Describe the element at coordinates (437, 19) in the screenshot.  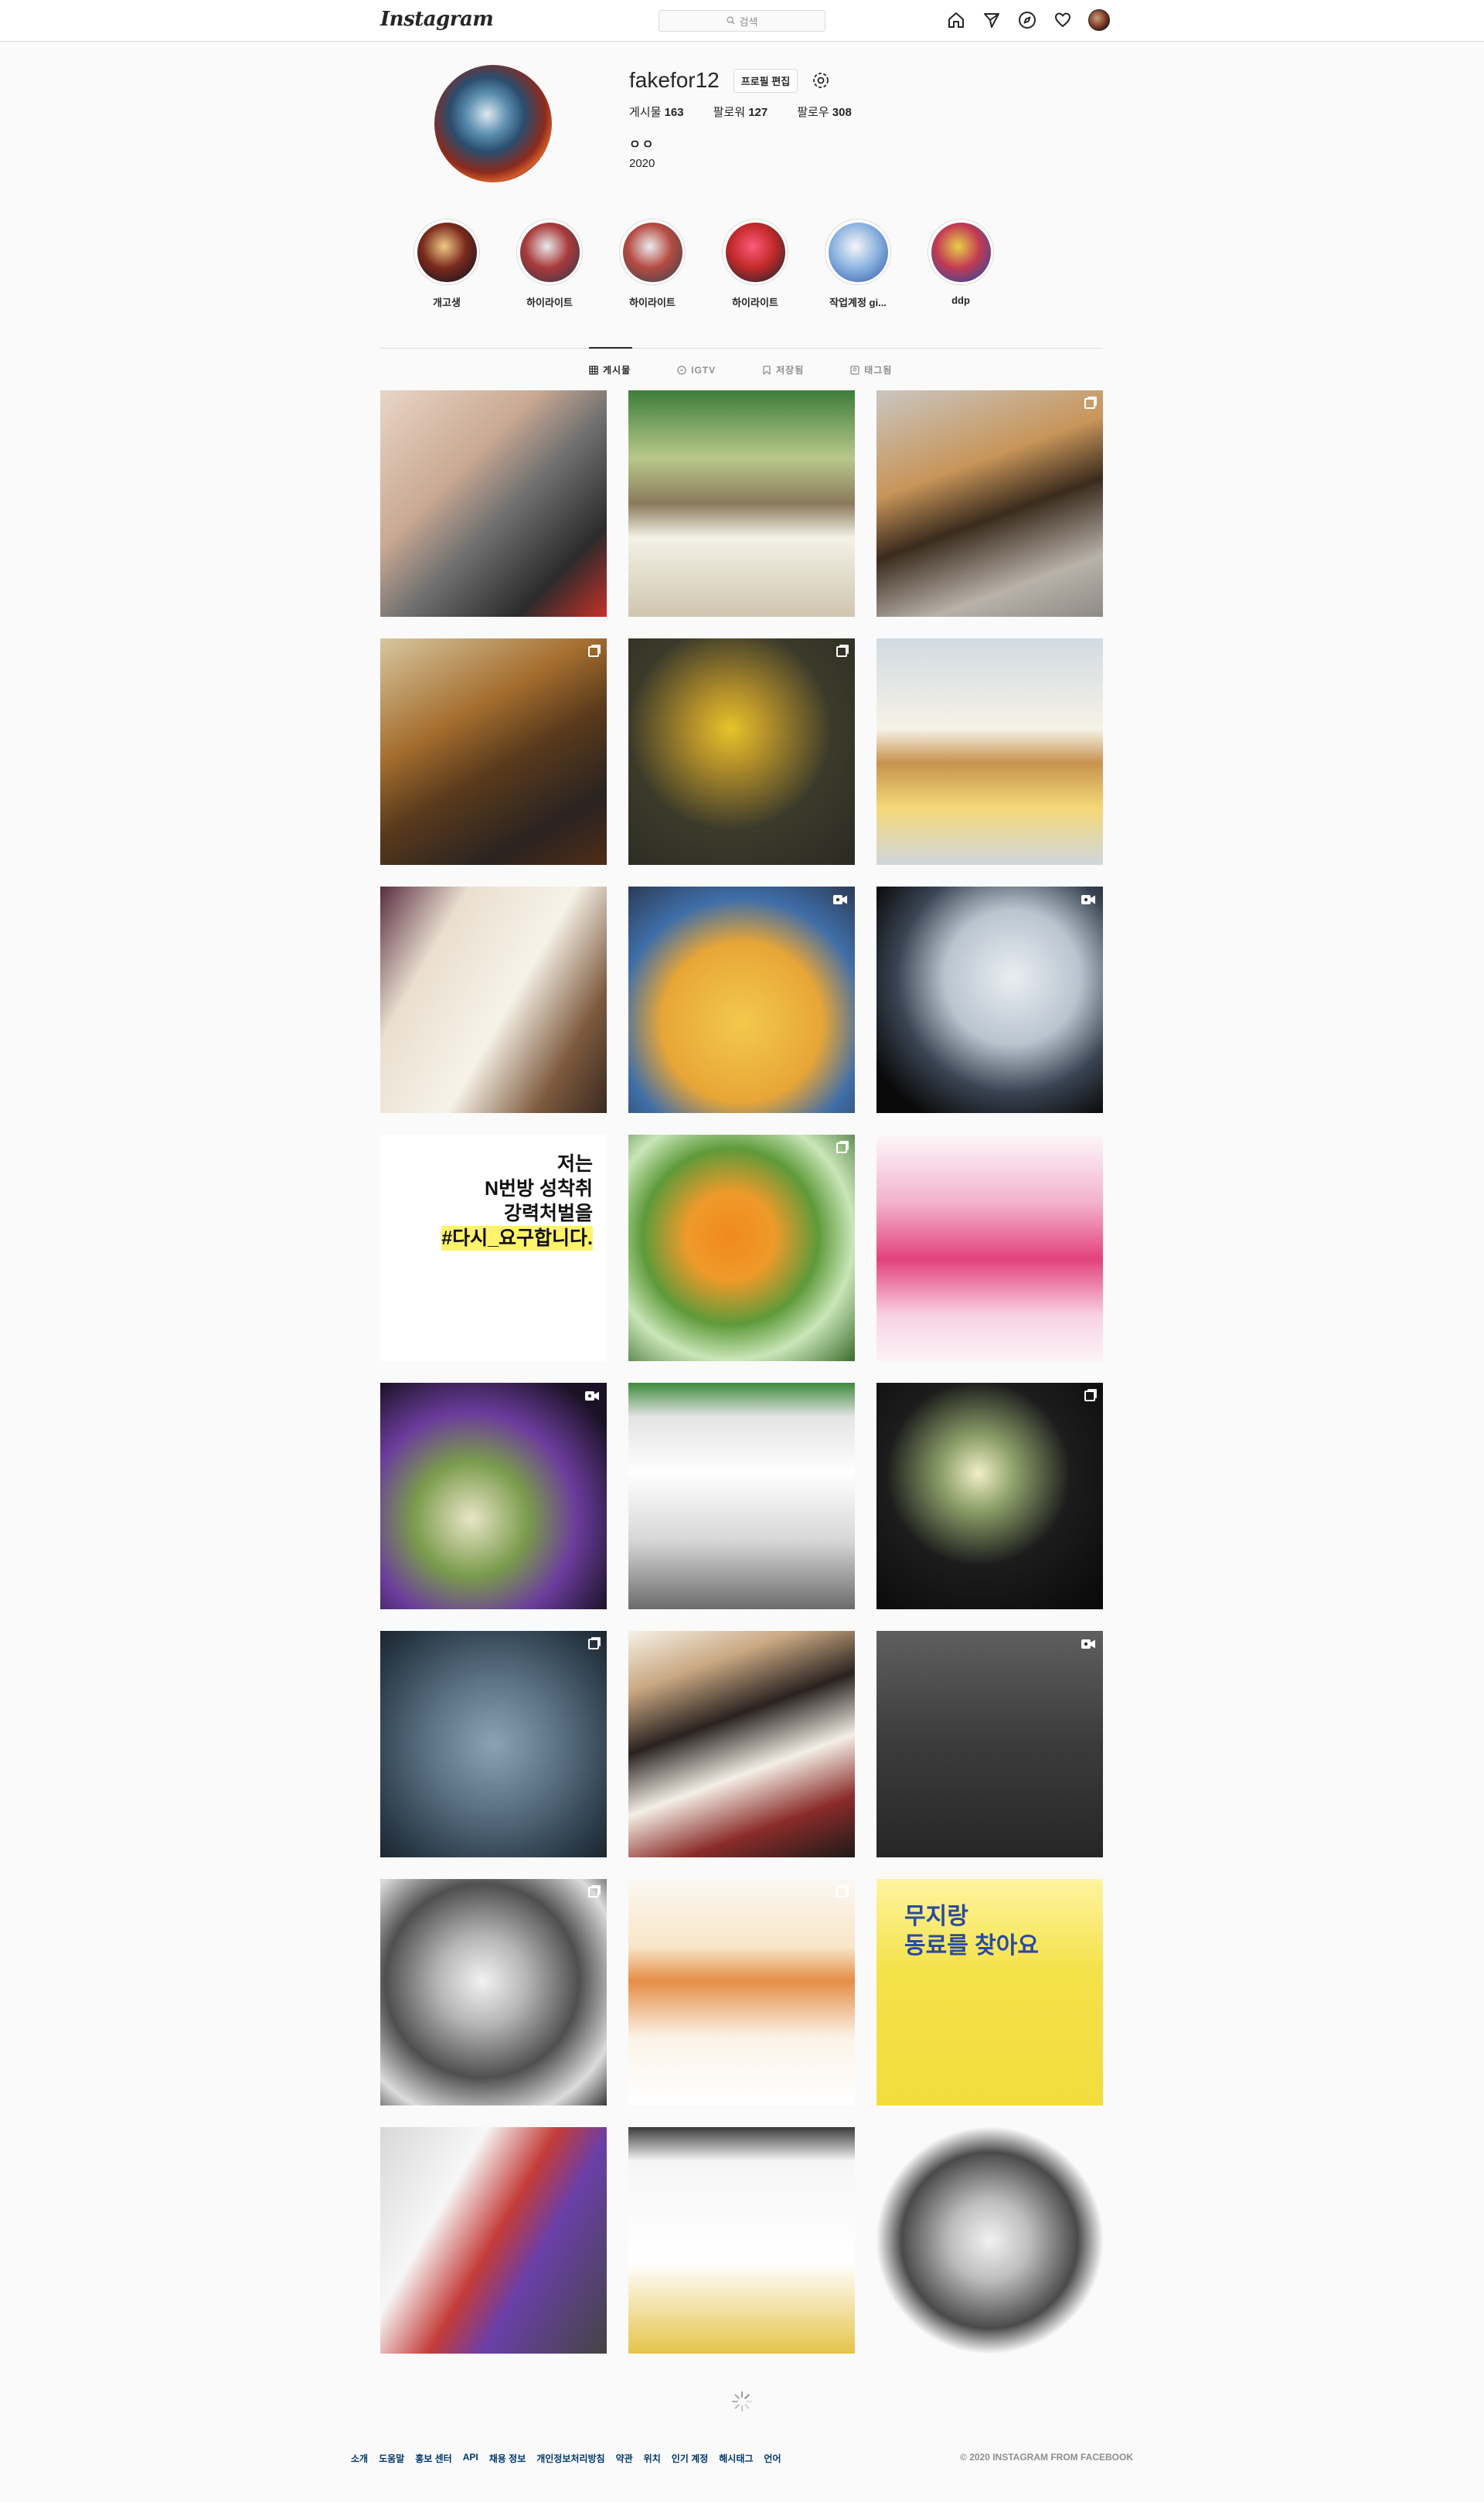
I see `instagram-logo: Instagram` at that location.